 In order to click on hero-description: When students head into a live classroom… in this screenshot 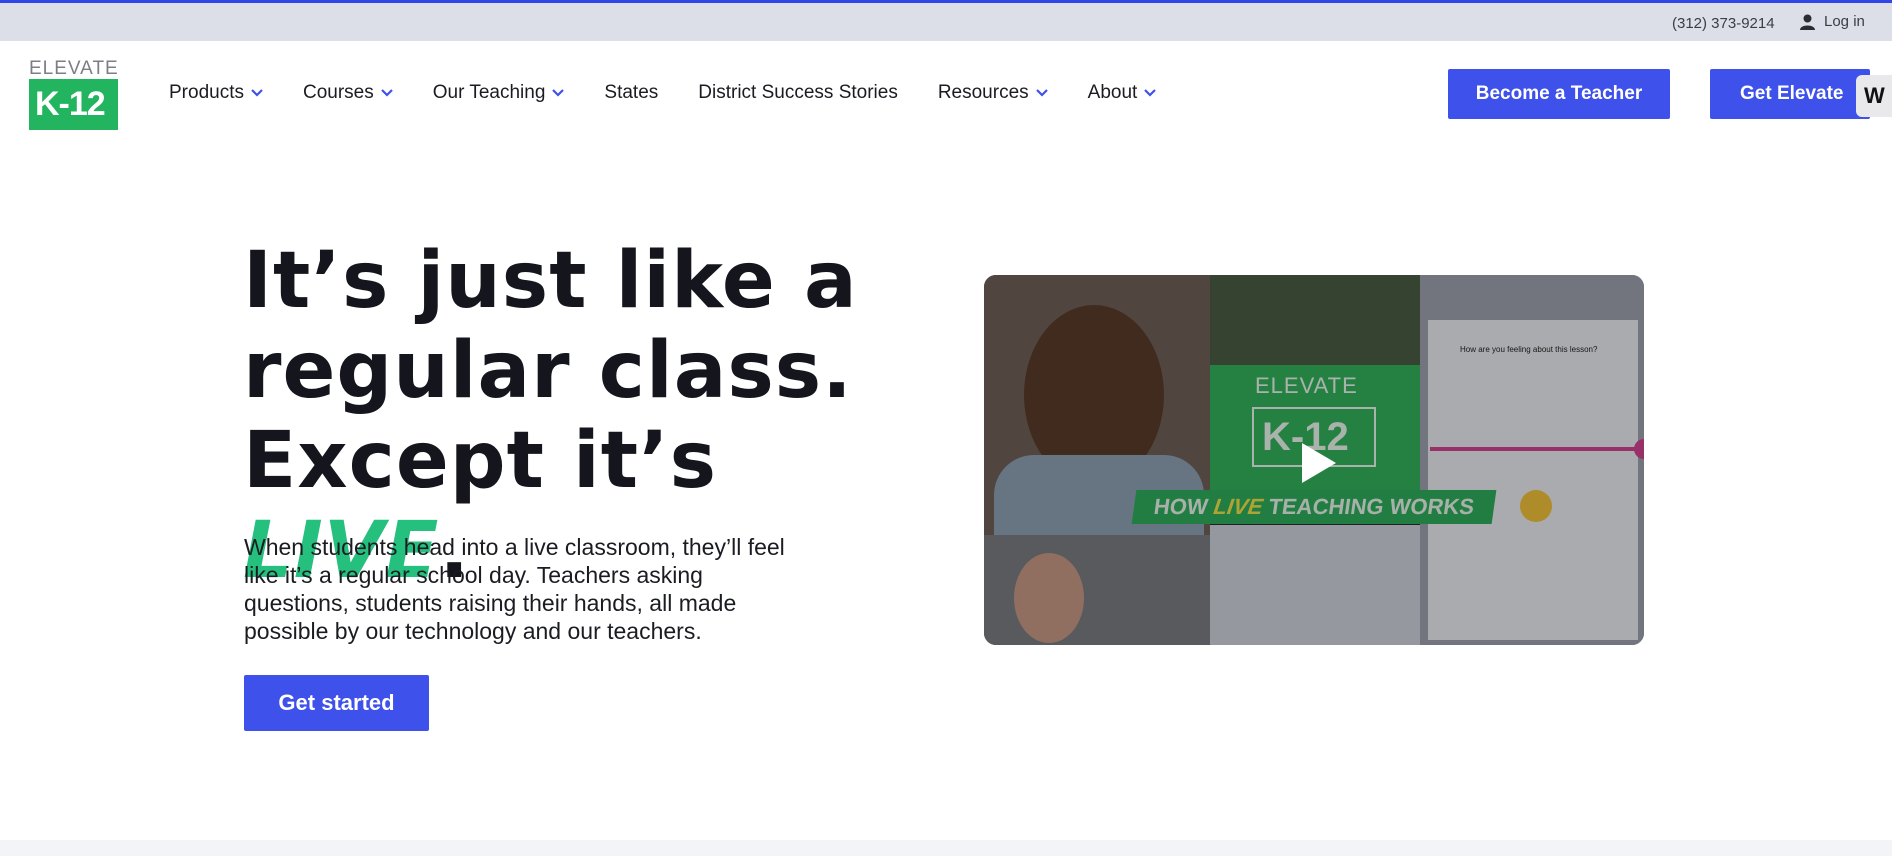, I will do `click(514, 589)`.